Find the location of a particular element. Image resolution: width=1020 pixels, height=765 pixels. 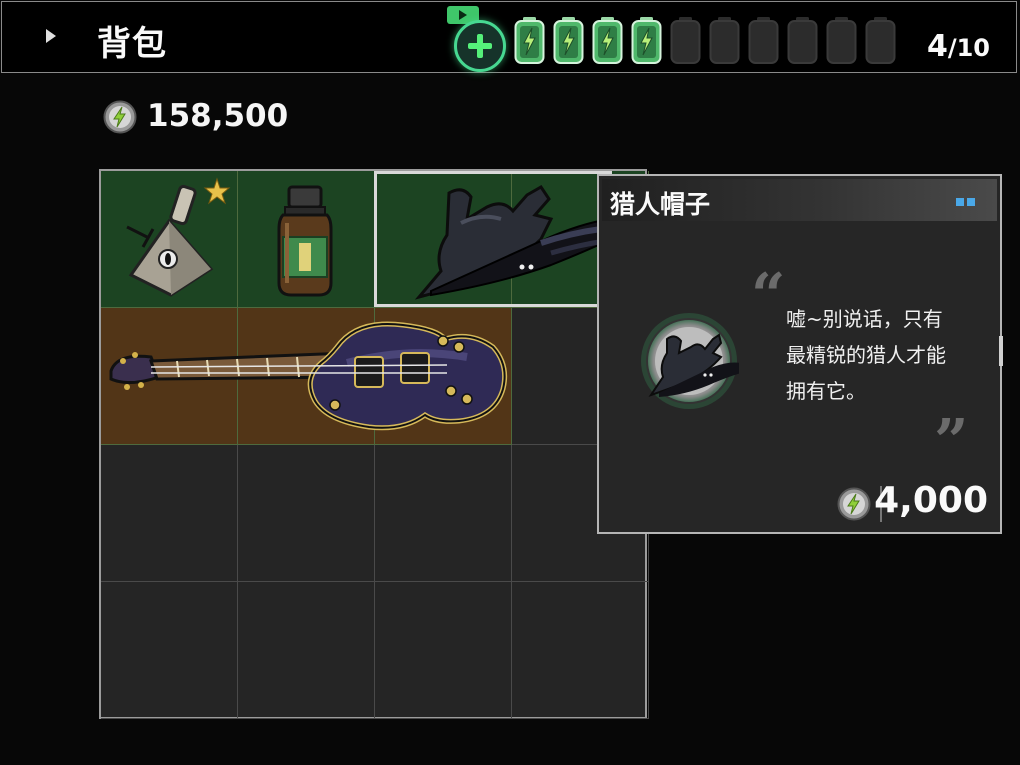

open-quote-icon: “ is located at coordinates (768, 296).